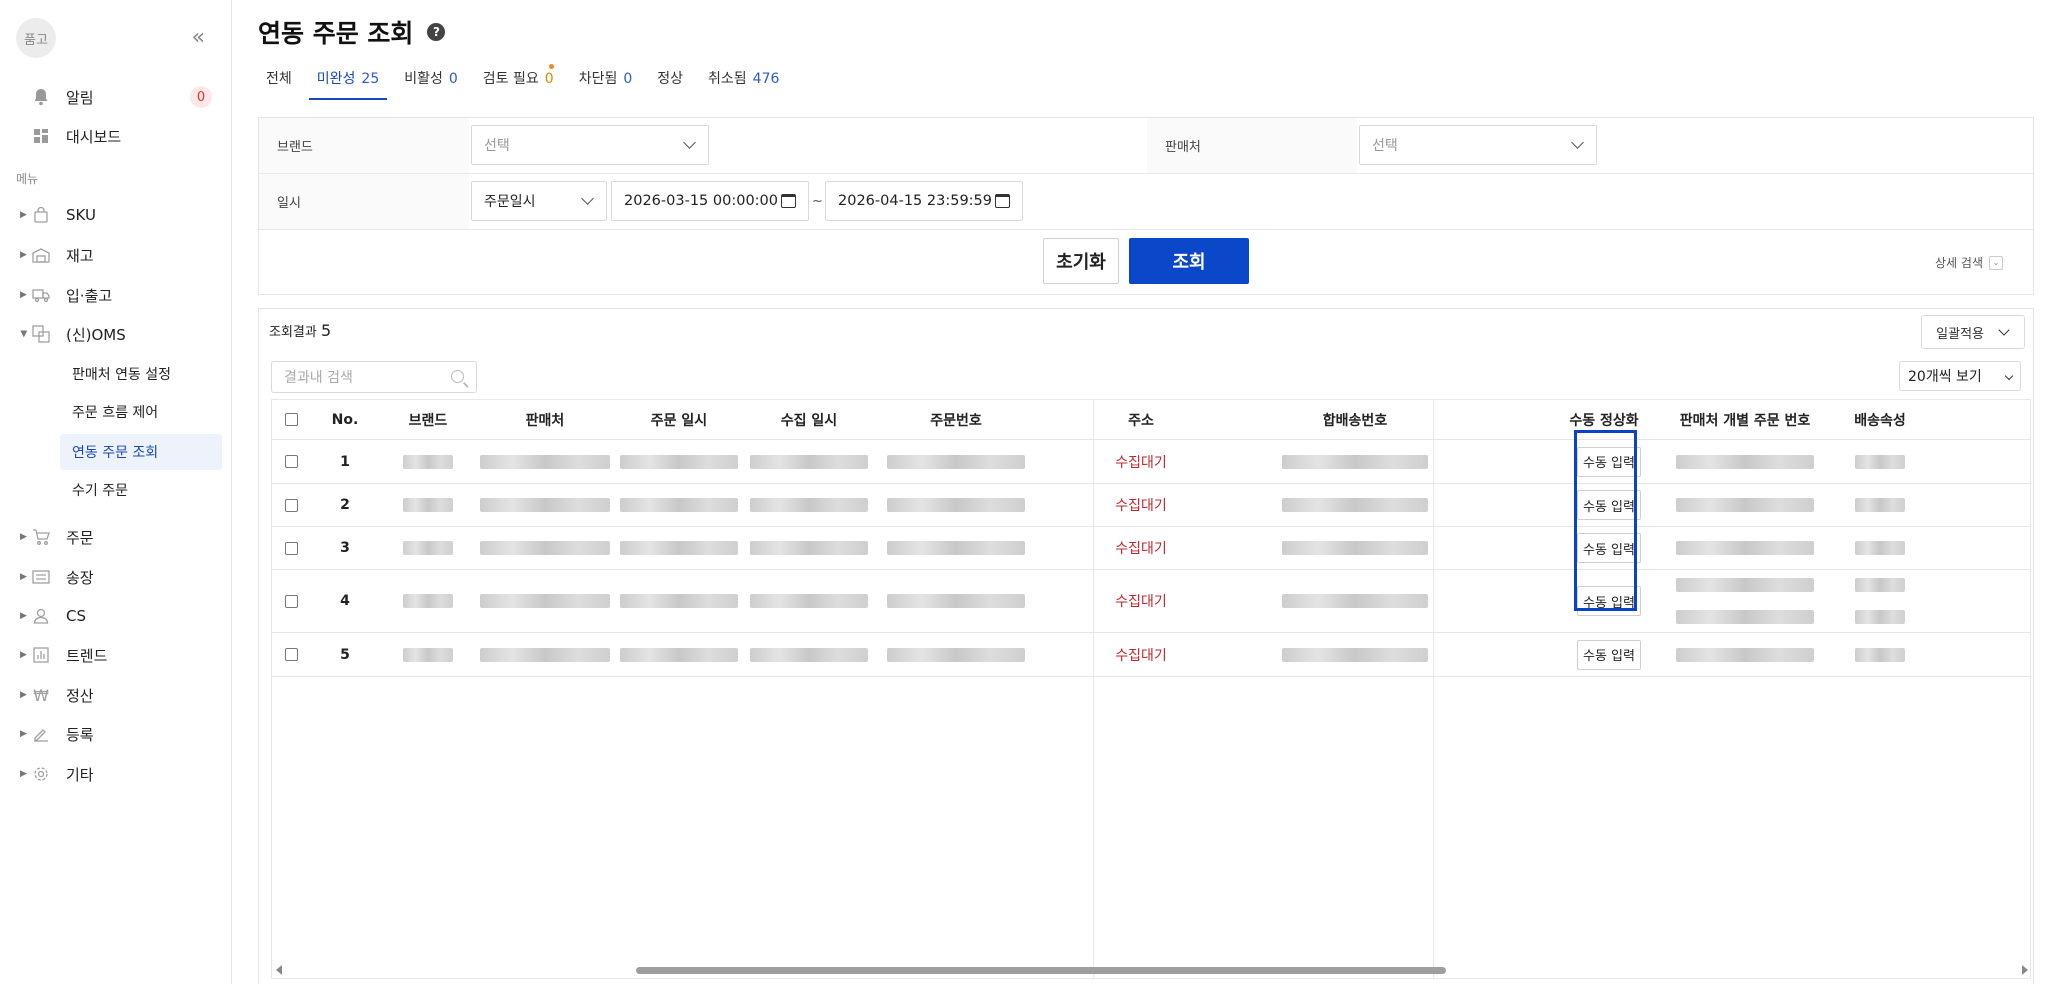 This screenshot has width=2048, height=984. I want to click on gear-icon, so click(41, 774).